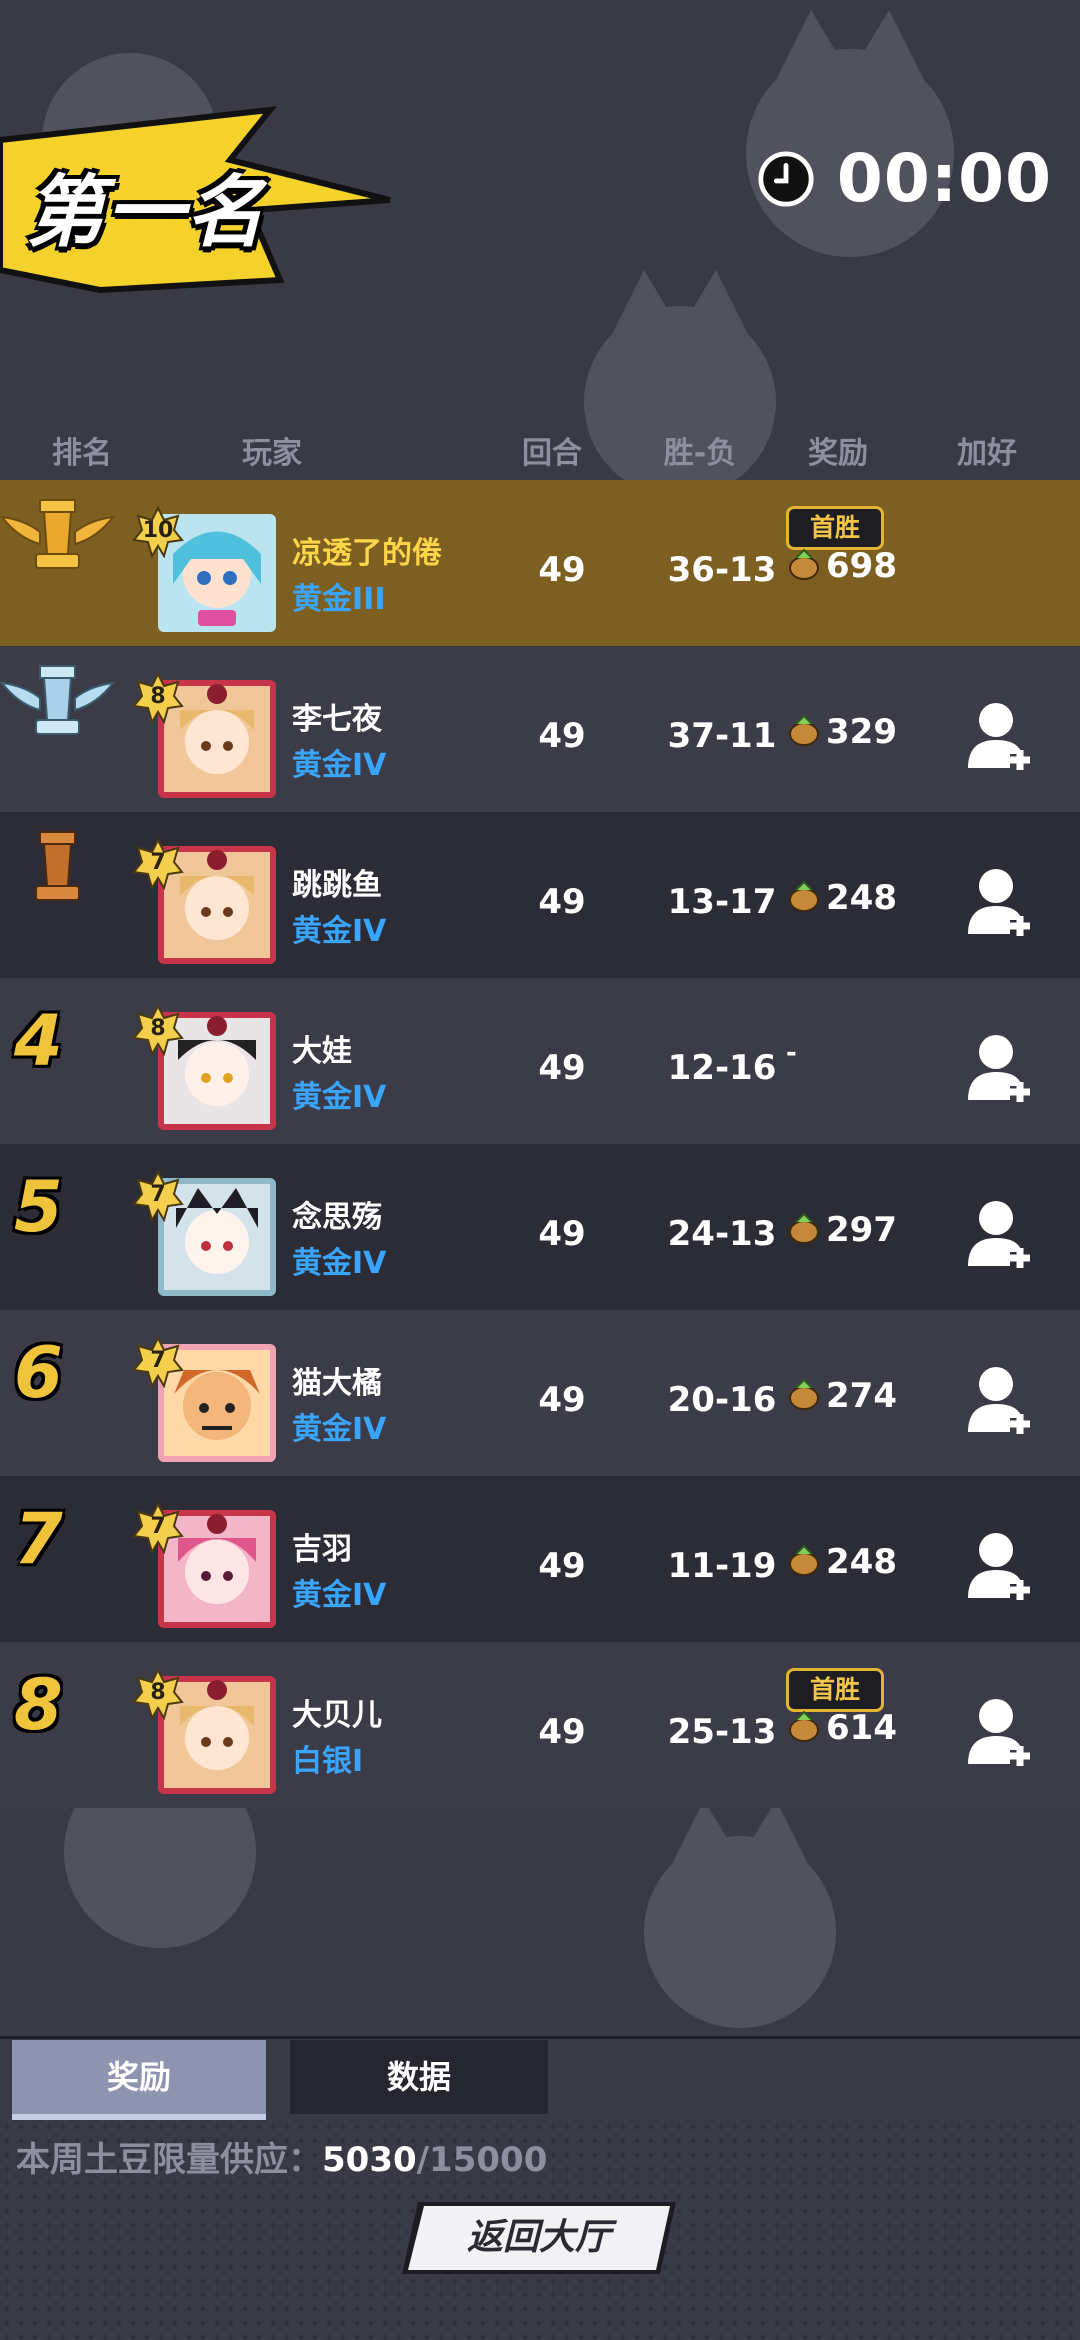  I want to click on reward-value: 614, so click(861, 1728).